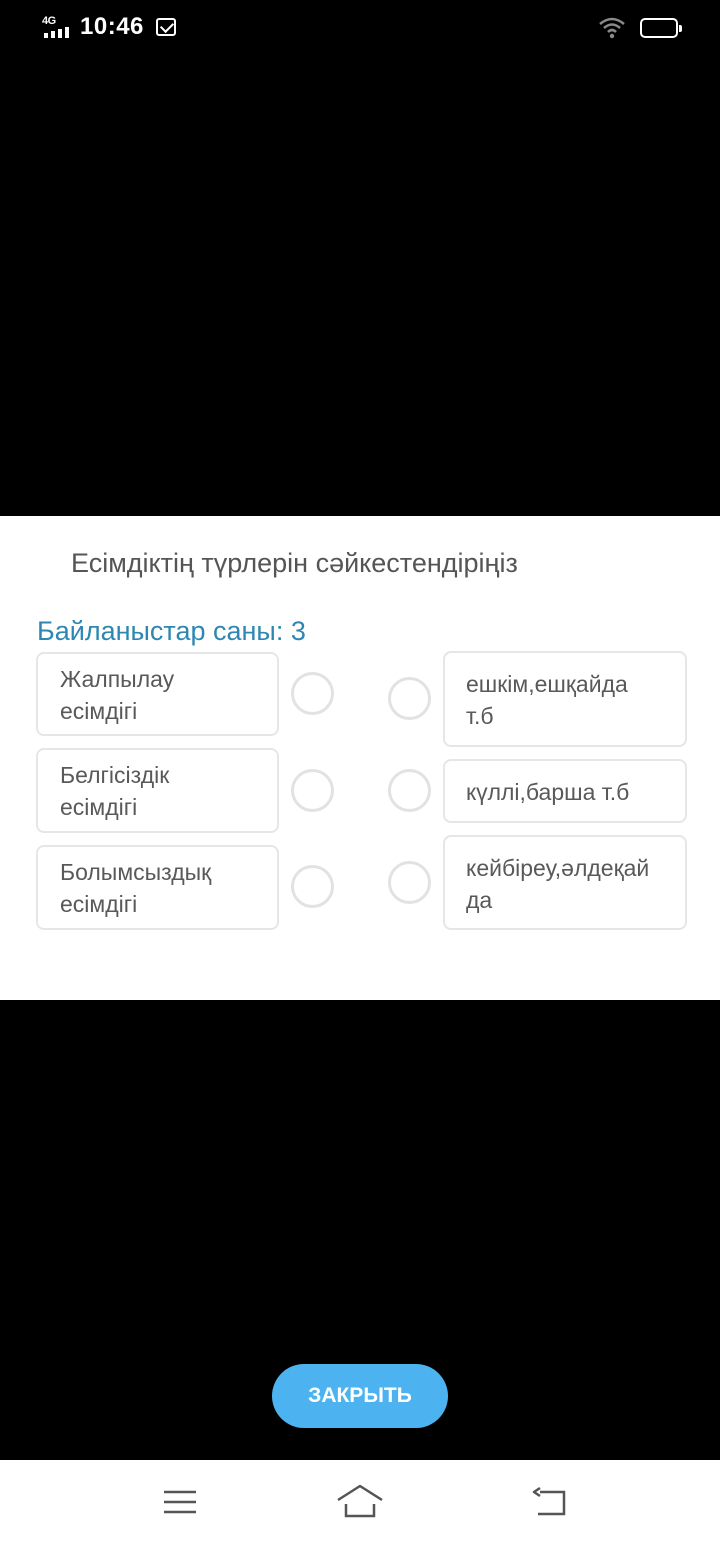  I want to click on home-icon, so click(360, 1502).